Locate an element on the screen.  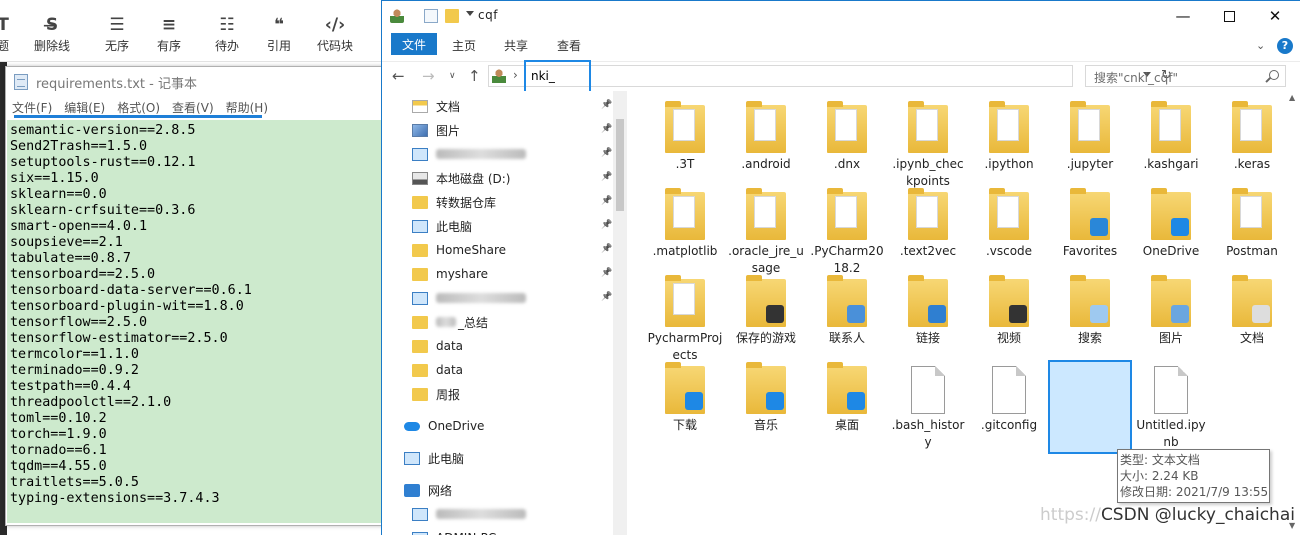
file-: 视频 is located at coordinates (1009, 311).